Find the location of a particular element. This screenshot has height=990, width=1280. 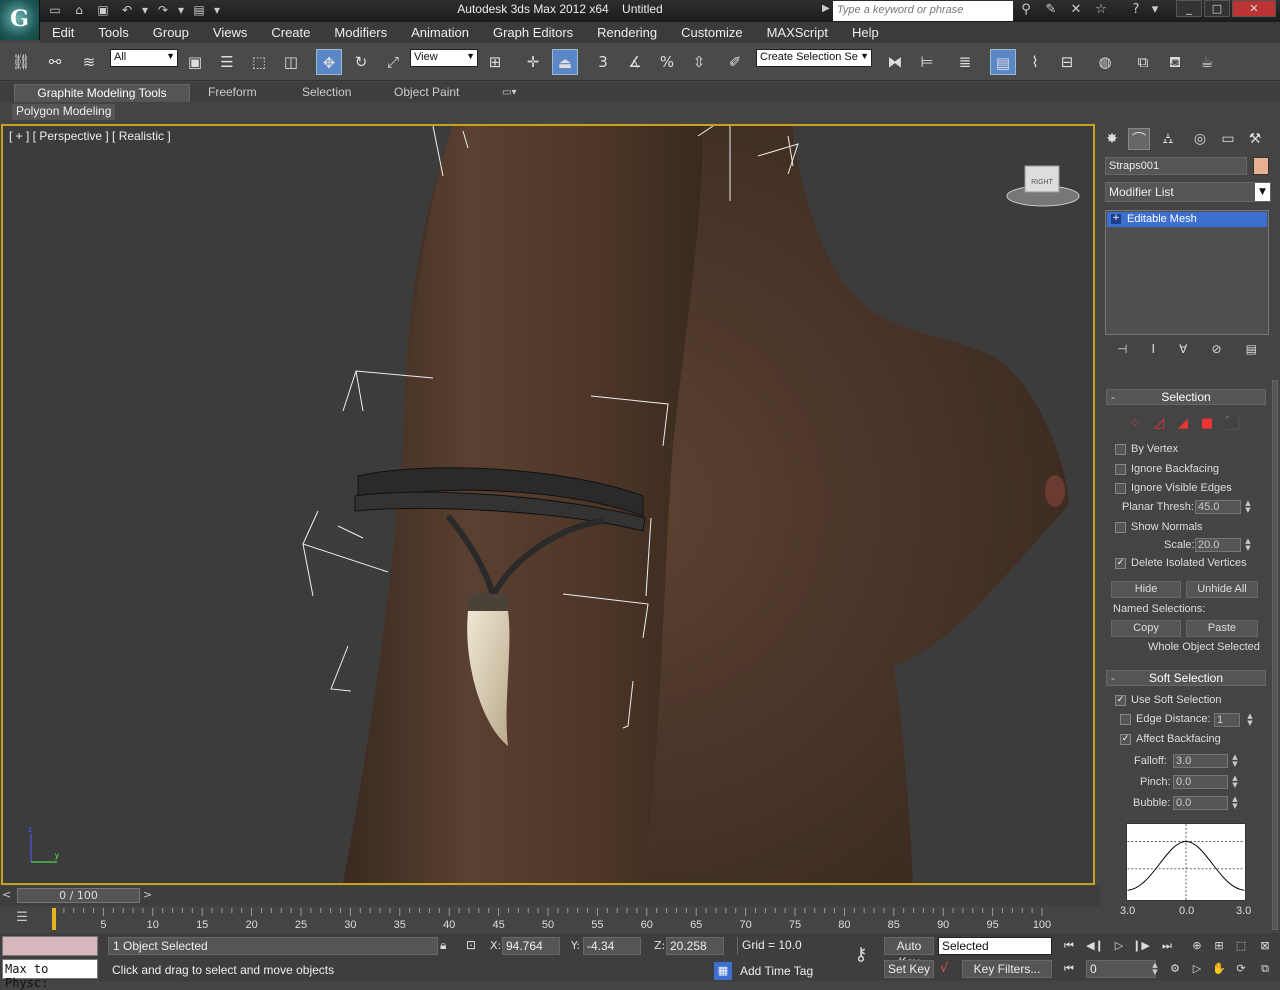

falloff-spinner: 3.0 is located at coordinates (1200, 761).